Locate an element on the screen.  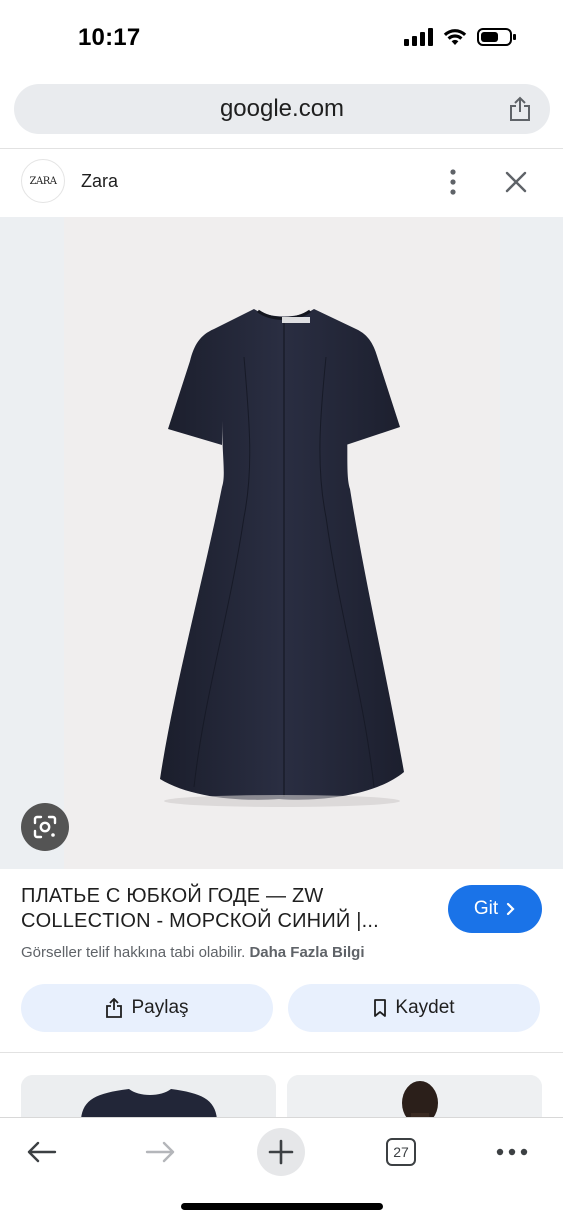
google-lens-icon is located at coordinates (45, 827).